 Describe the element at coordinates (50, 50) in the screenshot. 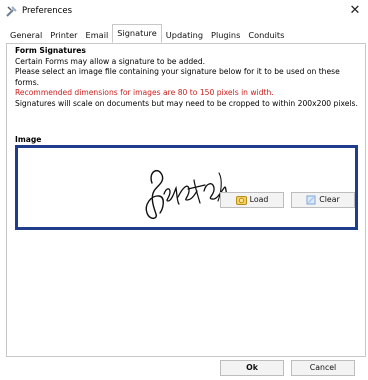

I see `section-title: Form Signatures` at that location.